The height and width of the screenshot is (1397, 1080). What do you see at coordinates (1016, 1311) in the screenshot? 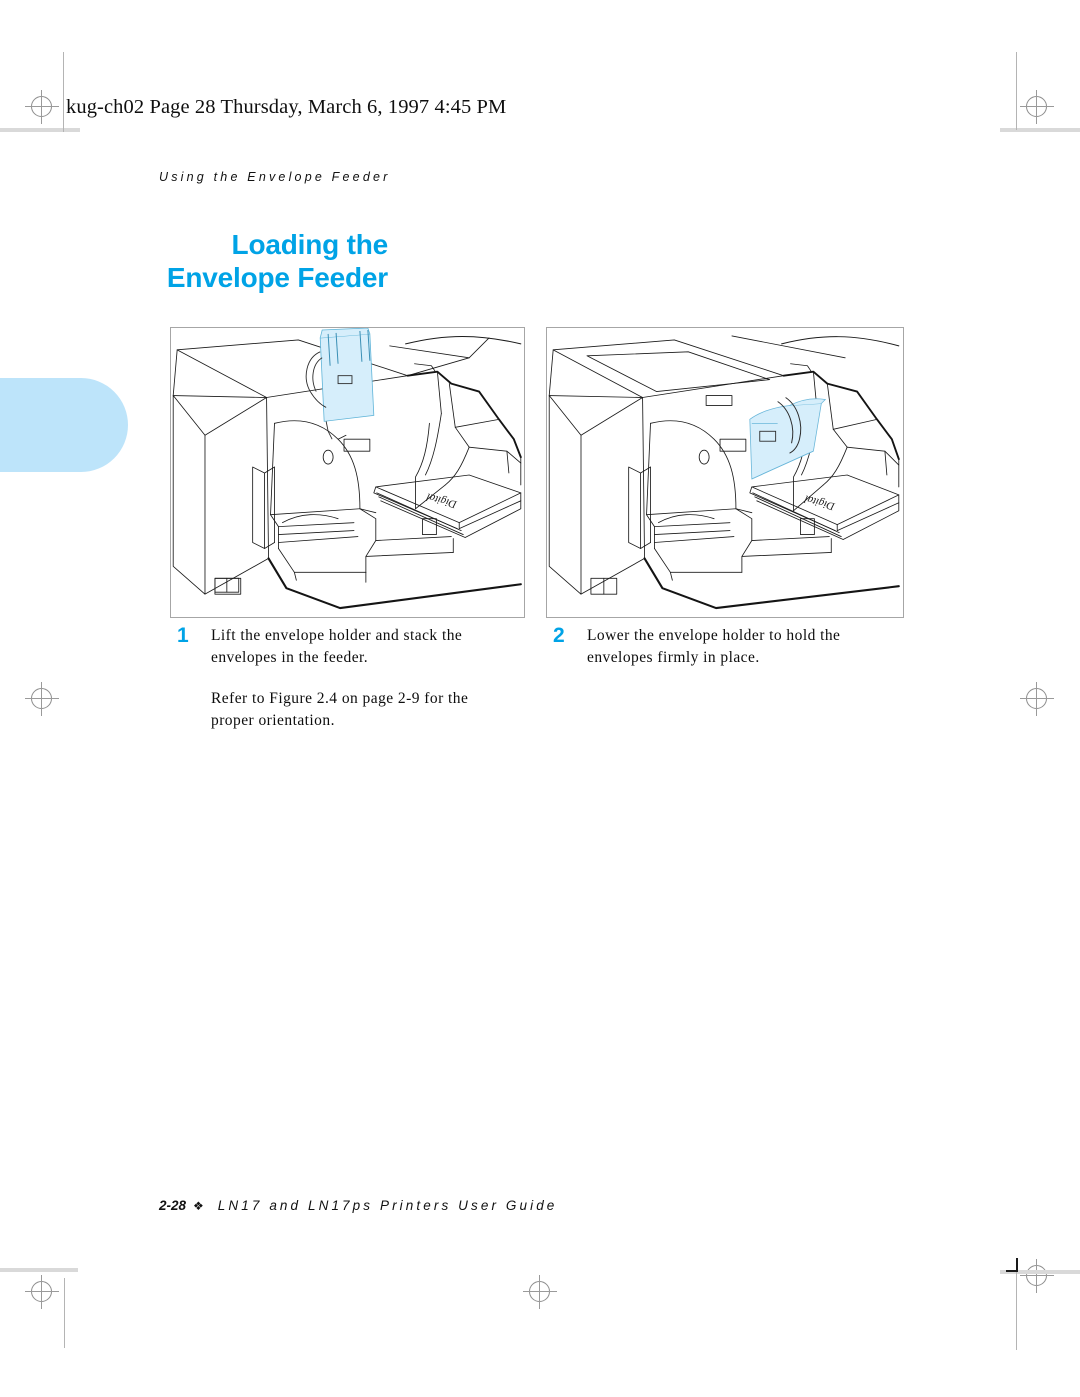
I see `crop-line-bottom-right` at bounding box center [1016, 1311].